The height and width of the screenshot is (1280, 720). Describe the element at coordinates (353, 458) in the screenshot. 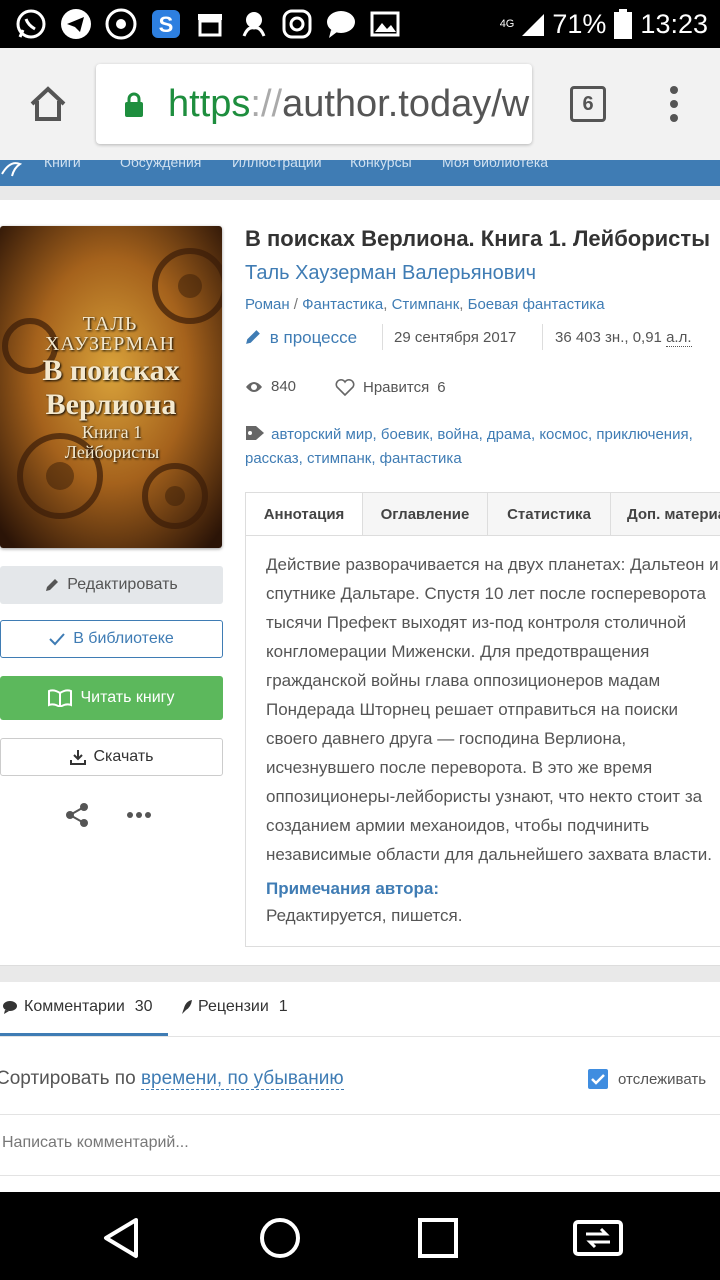

I see `tags-line-2: рассказ, стимпанк, фантастика` at that location.